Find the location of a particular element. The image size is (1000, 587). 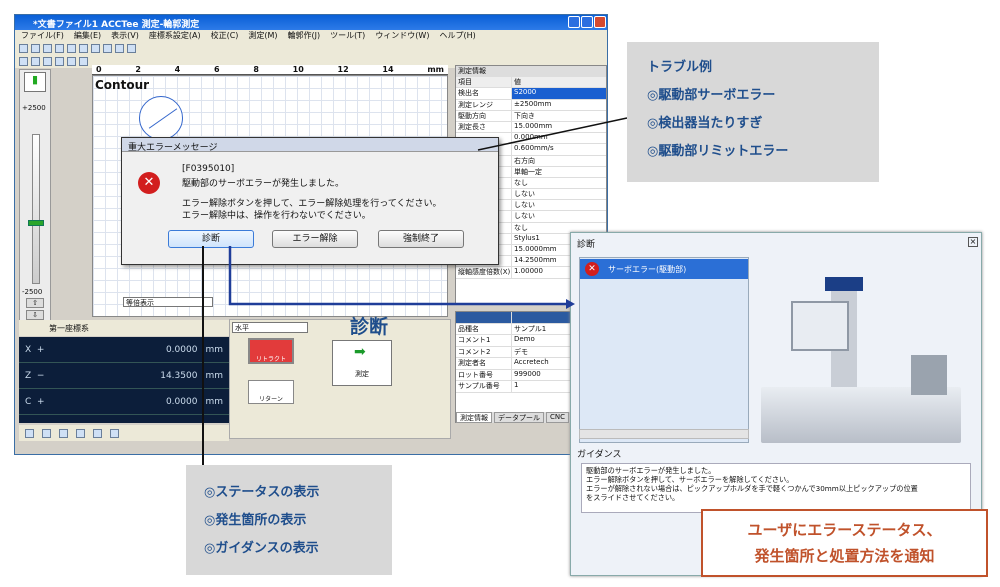

trouble-item: ◎検出器当たりすぎ is located at coordinates (705, 123).